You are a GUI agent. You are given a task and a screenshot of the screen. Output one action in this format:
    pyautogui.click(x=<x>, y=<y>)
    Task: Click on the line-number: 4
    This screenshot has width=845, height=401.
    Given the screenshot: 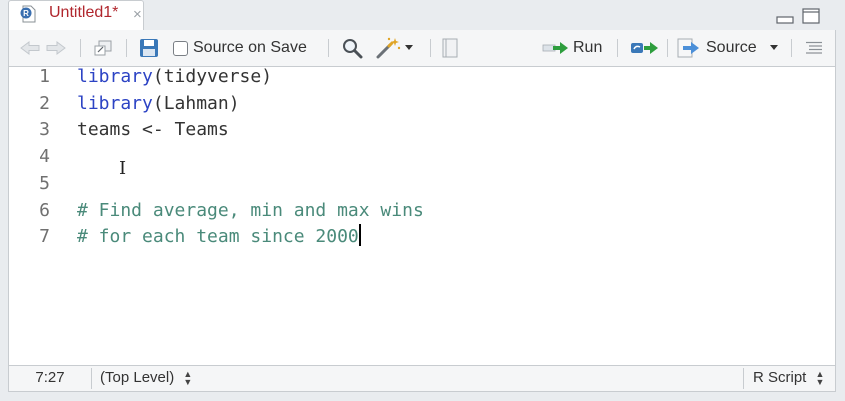 What is the action you would take?
    pyautogui.click(x=44, y=157)
    